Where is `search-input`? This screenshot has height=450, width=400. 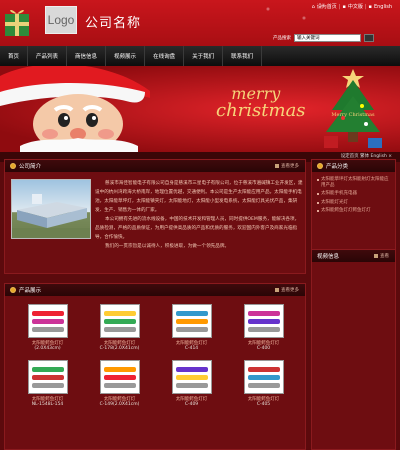 search-input is located at coordinates (327, 38).